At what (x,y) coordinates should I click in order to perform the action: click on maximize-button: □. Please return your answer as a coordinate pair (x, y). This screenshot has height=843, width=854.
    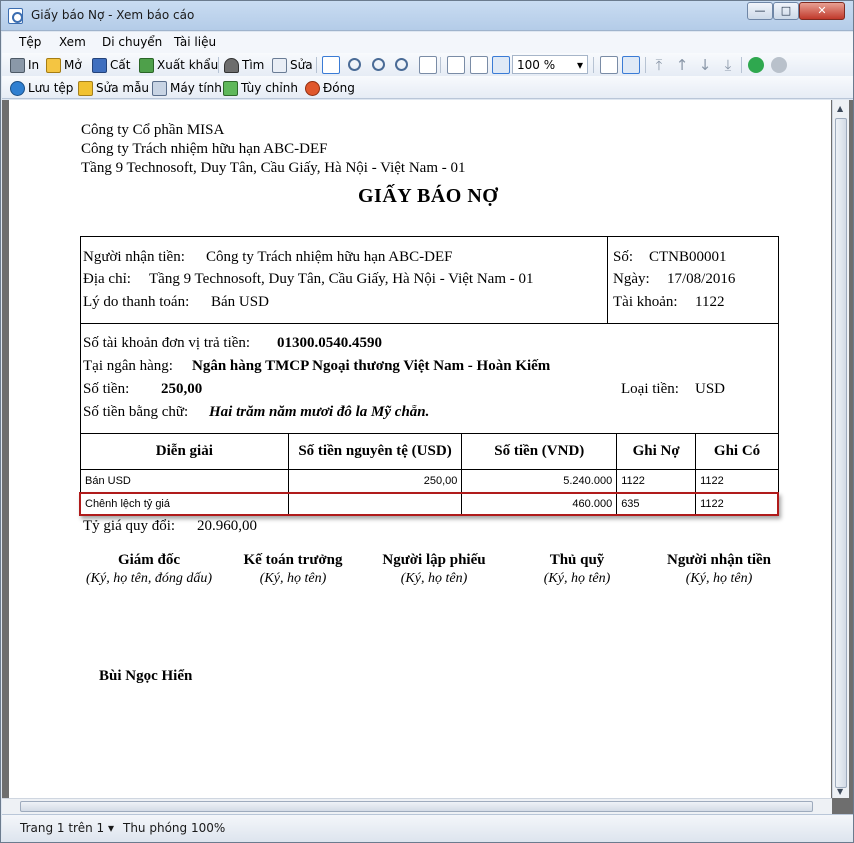
    Looking at the image, I should click on (786, 11).